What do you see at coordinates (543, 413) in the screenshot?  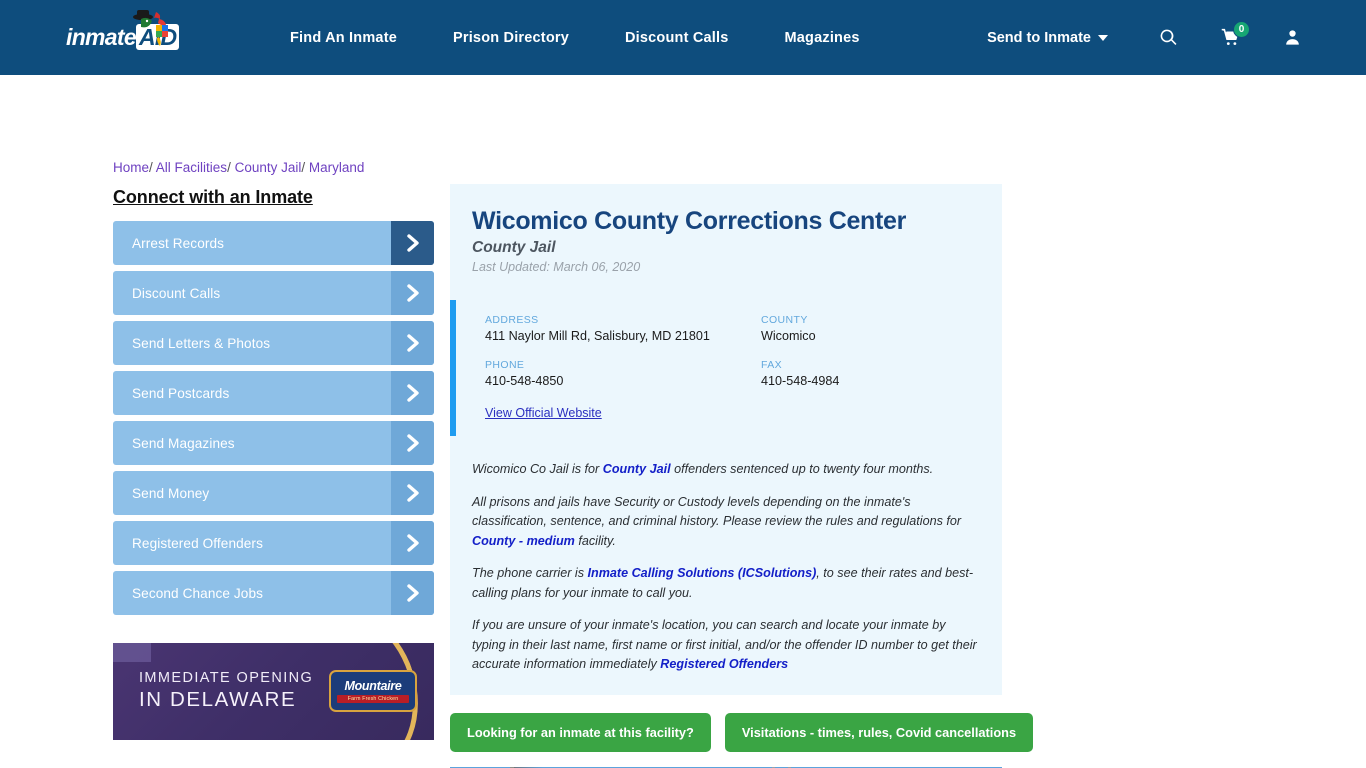 I see `view-official-website-link: View Official Website` at bounding box center [543, 413].